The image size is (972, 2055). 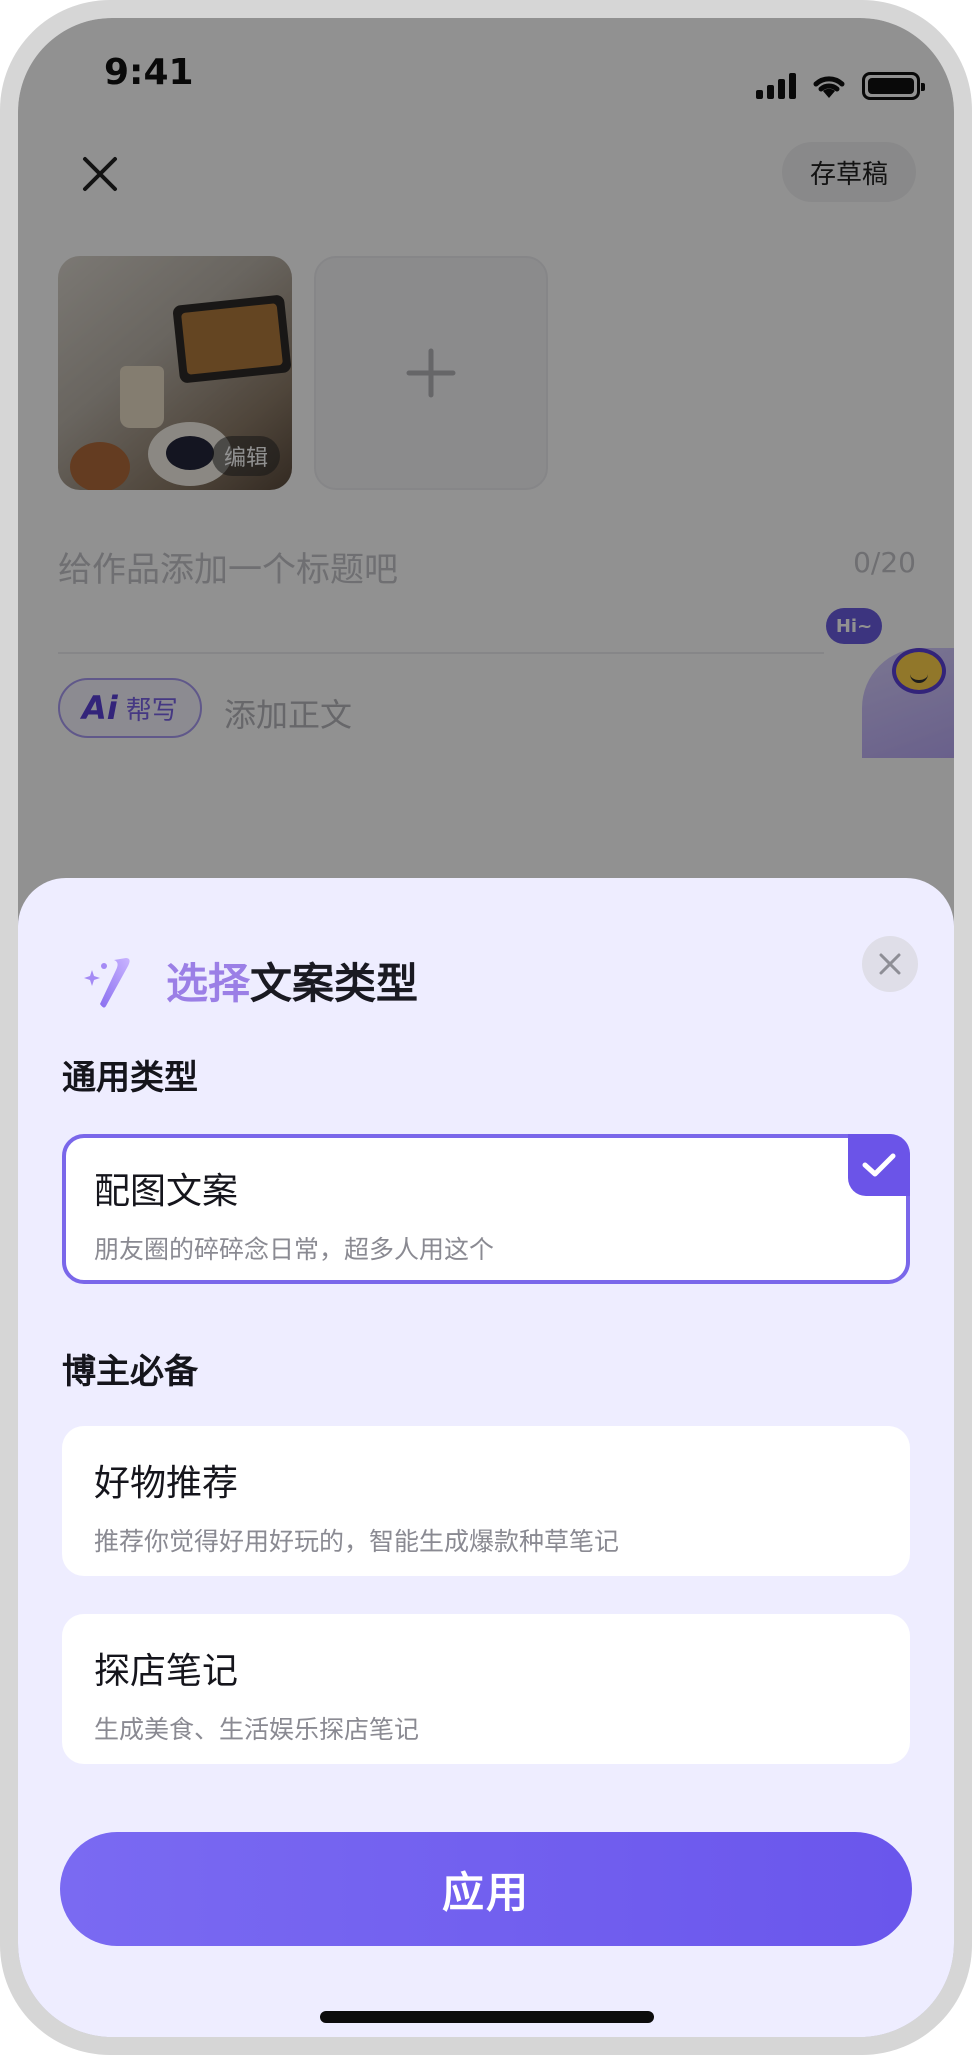 What do you see at coordinates (334, 983) in the screenshot?
I see `sheet-title-rest: 文案类型` at bounding box center [334, 983].